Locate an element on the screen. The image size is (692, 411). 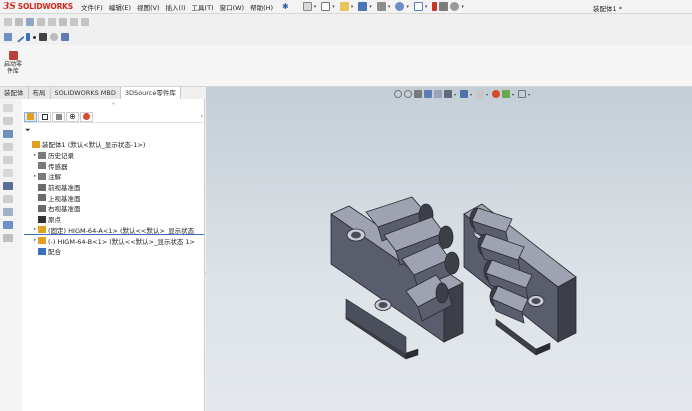
options-gear-icon is located at coordinates (455, 6).